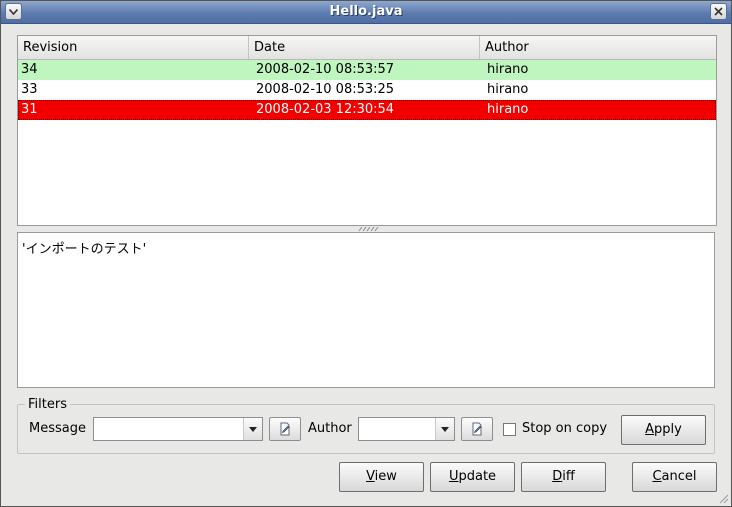 The height and width of the screenshot is (507, 732). Describe the element at coordinates (509, 429) in the screenshot. I see `stop-on-copy-checkbox` at that location.